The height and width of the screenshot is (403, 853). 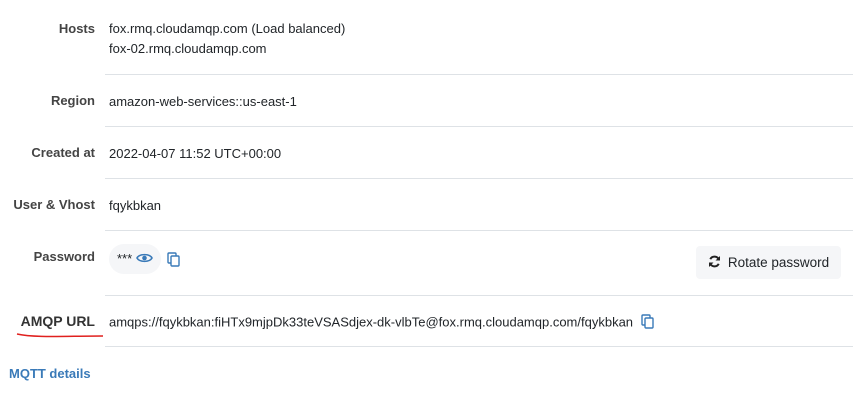 I want to click on created-label: Created at, so click(x=63, y=152).